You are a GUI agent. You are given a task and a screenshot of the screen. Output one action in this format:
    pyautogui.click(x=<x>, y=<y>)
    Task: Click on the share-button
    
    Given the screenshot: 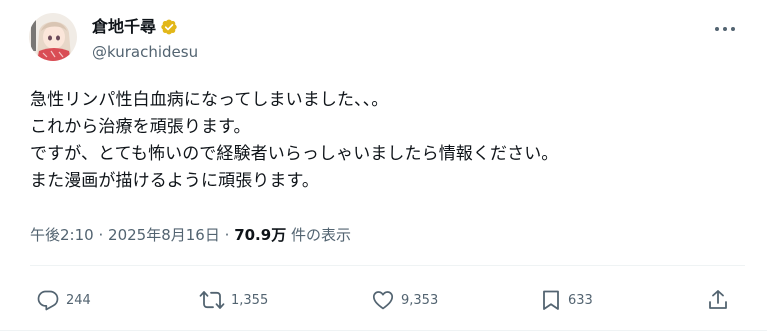 What is the action you would take?
    pyautogui.click(x=718, y=300)
    